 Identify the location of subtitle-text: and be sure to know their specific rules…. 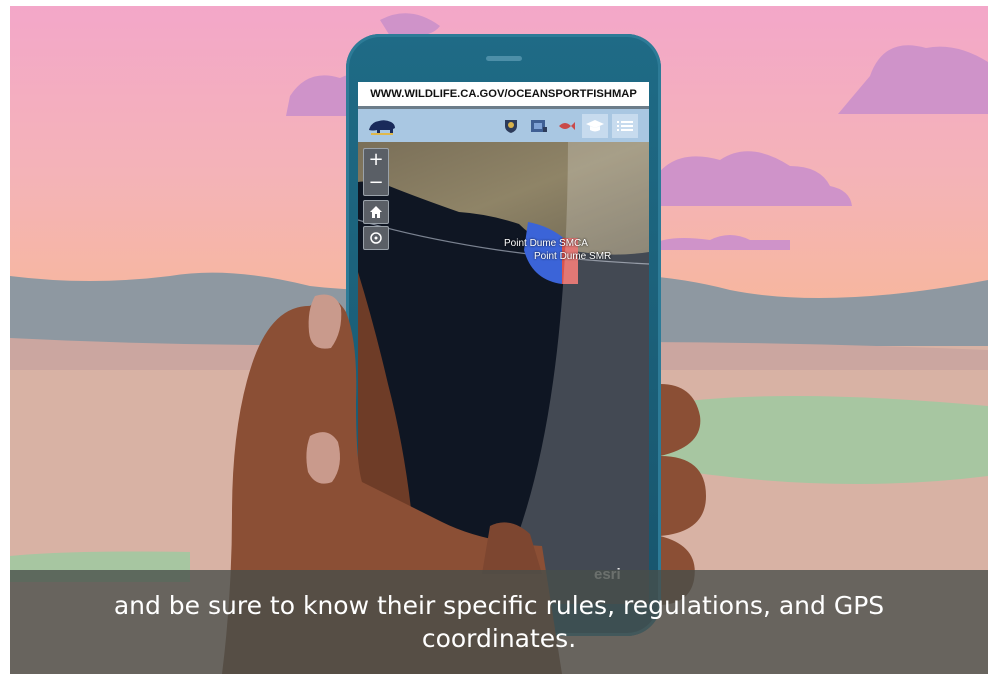
(499, 622).